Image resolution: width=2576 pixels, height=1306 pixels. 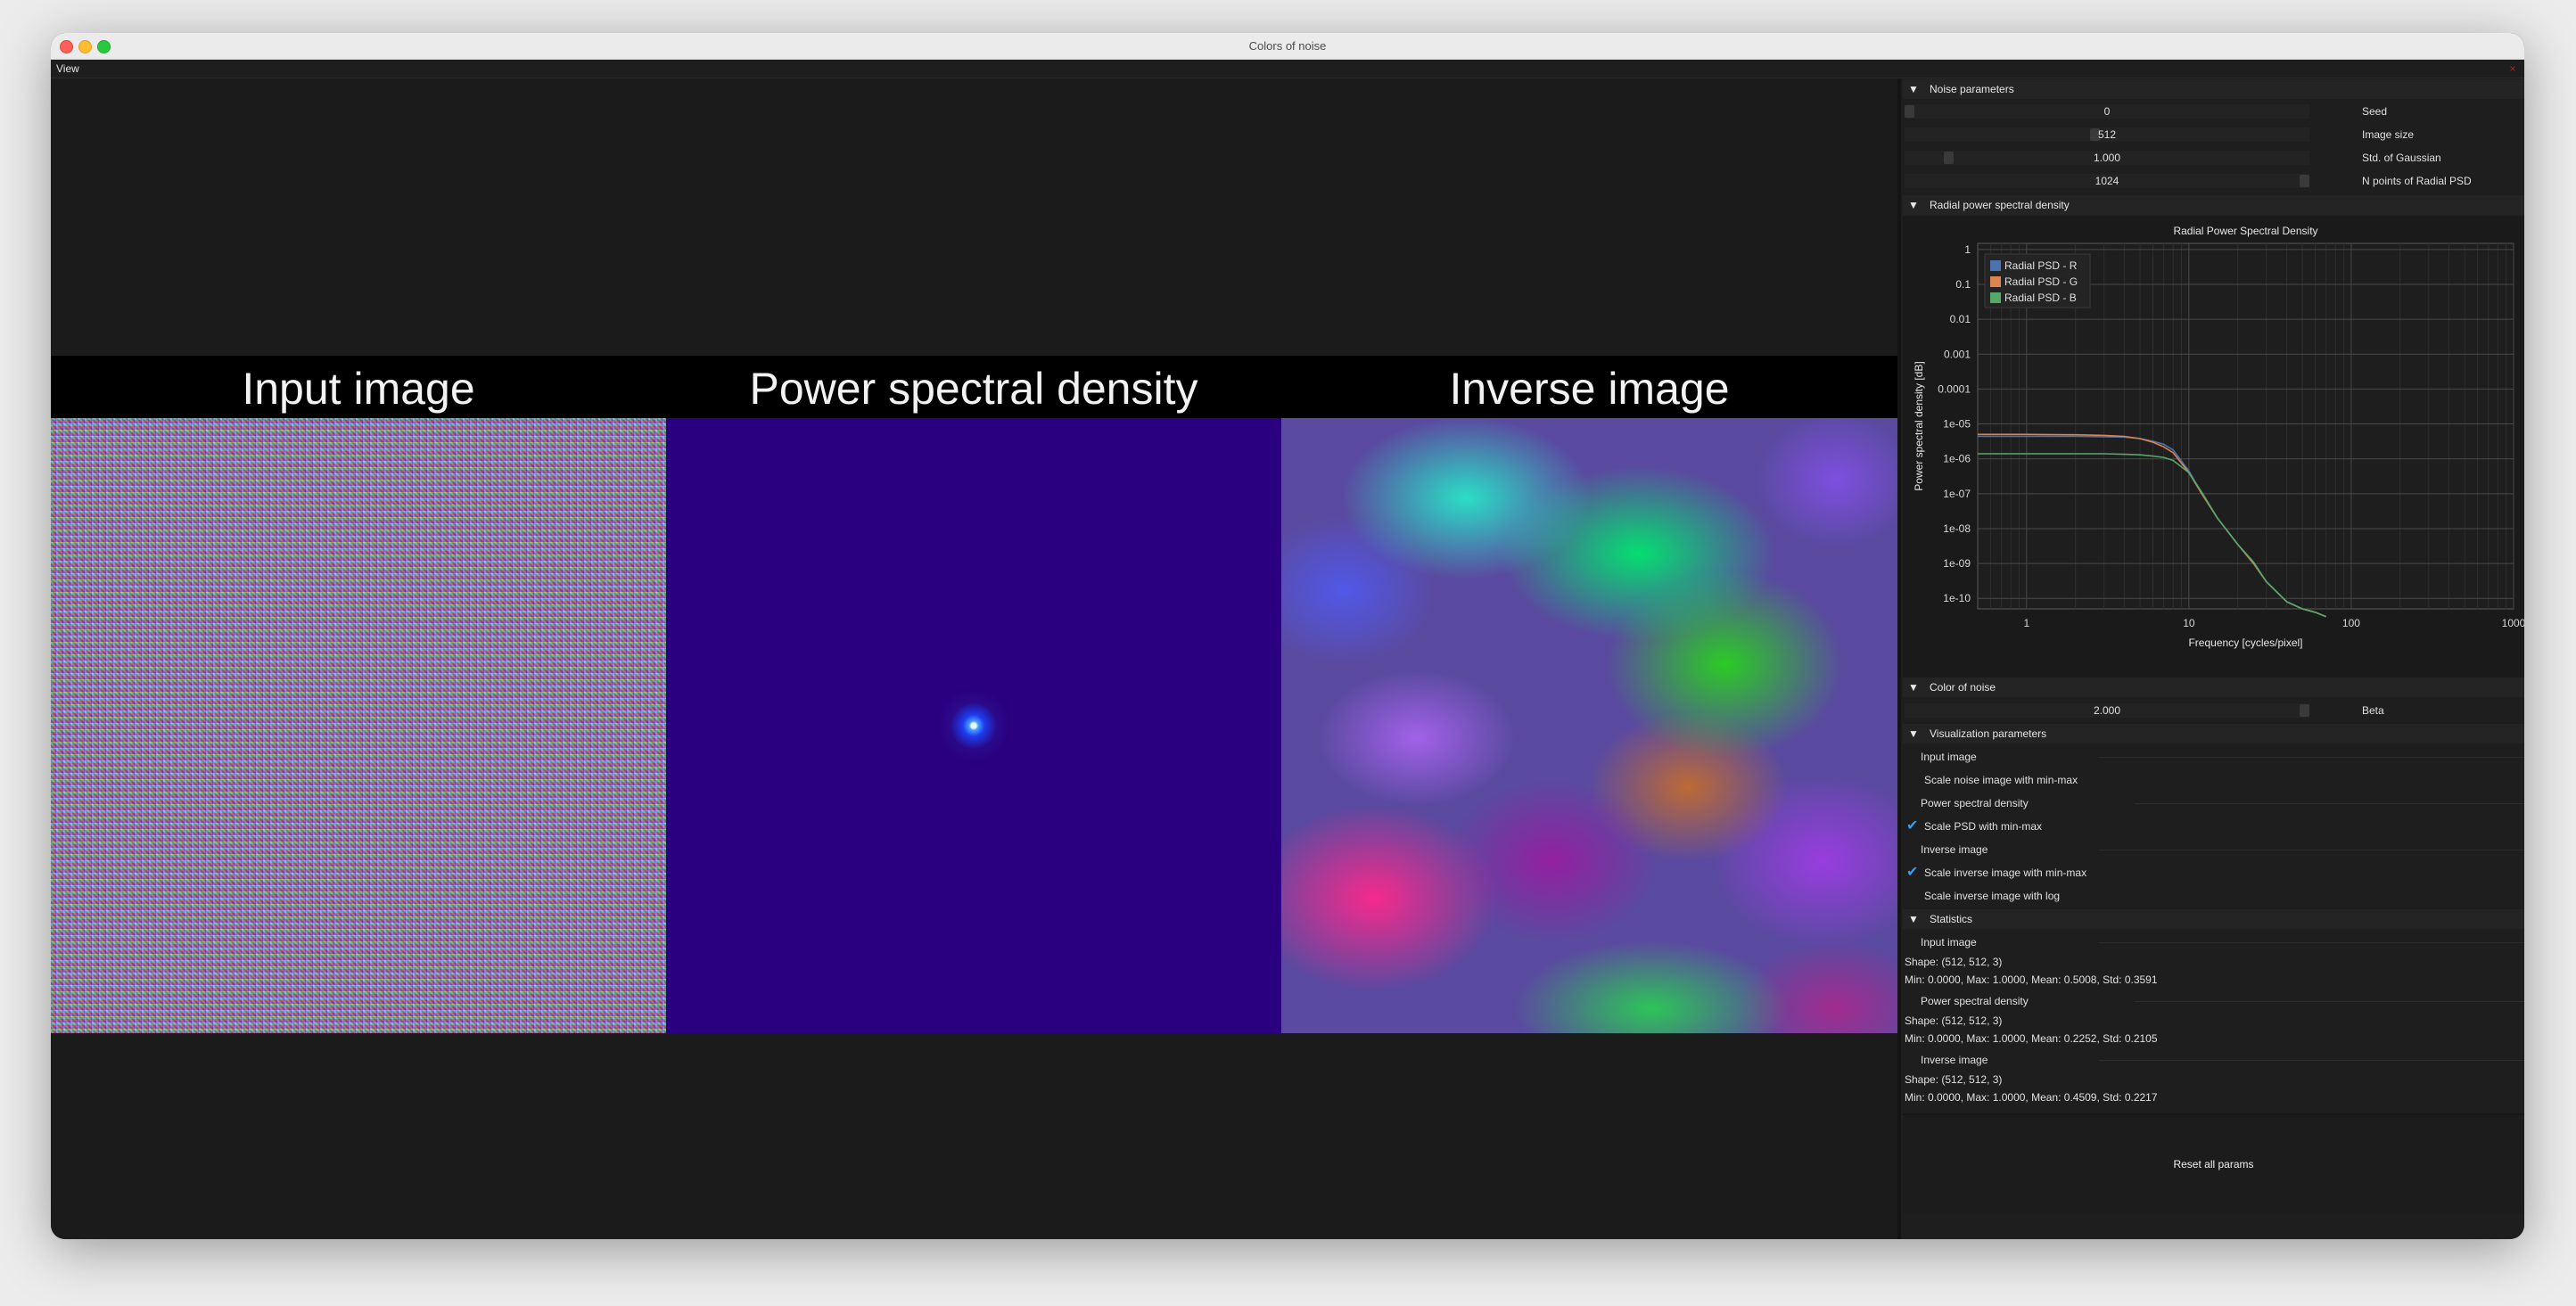 What do you see at coordinates (1957, 598) in the screenshot?
I see `y-tick-label: 1e-10` at bounding box center [1957, 598].